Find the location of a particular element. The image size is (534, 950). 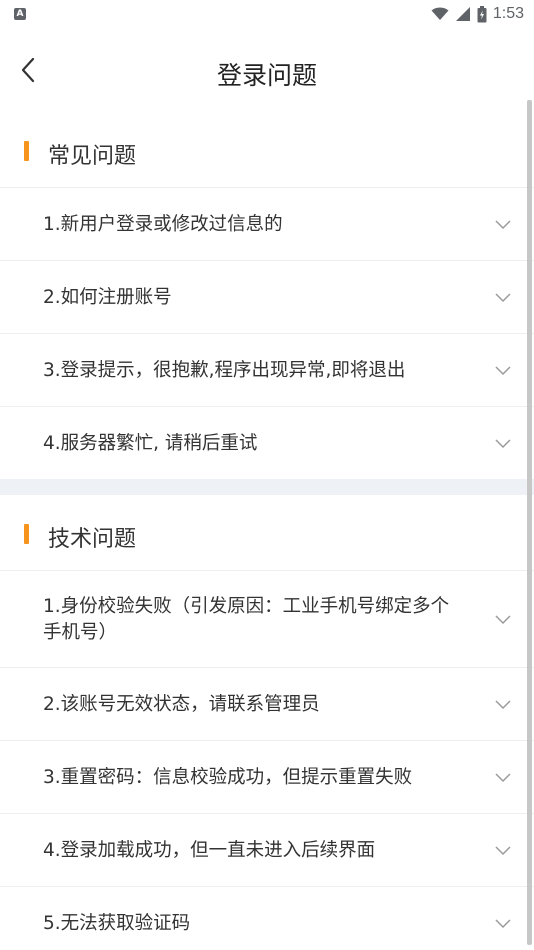

faq-item: 3.重置密码：信息校验成功，但提示重置失败 is located at coordinates (267, 777).